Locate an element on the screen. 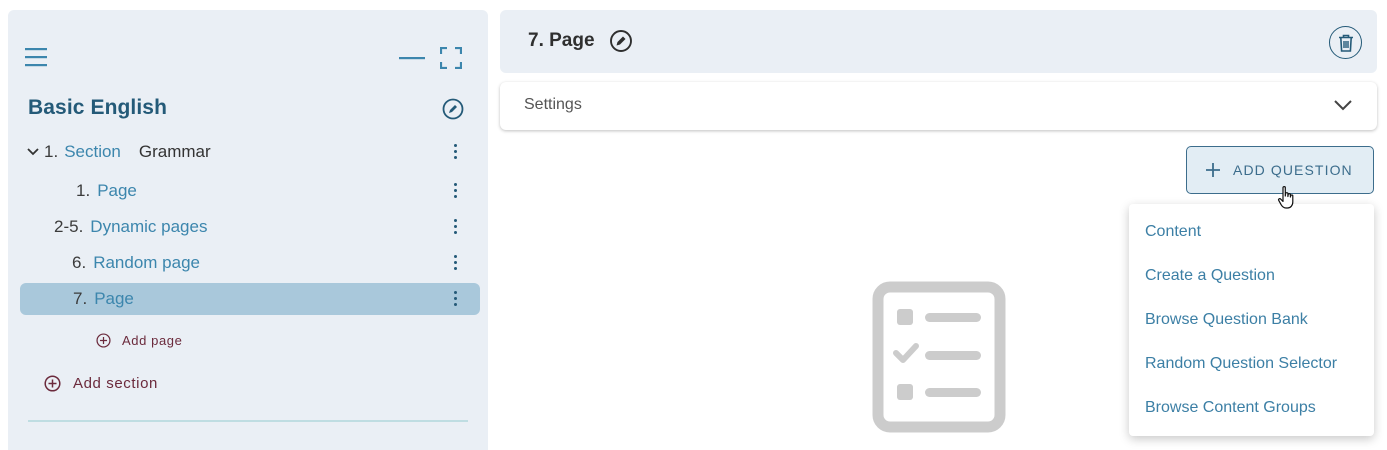 The width and height of the screenshot is (1387, 450). menu-item-random-question-selector: Random Question Selector is located at coordinates (1251, 364).